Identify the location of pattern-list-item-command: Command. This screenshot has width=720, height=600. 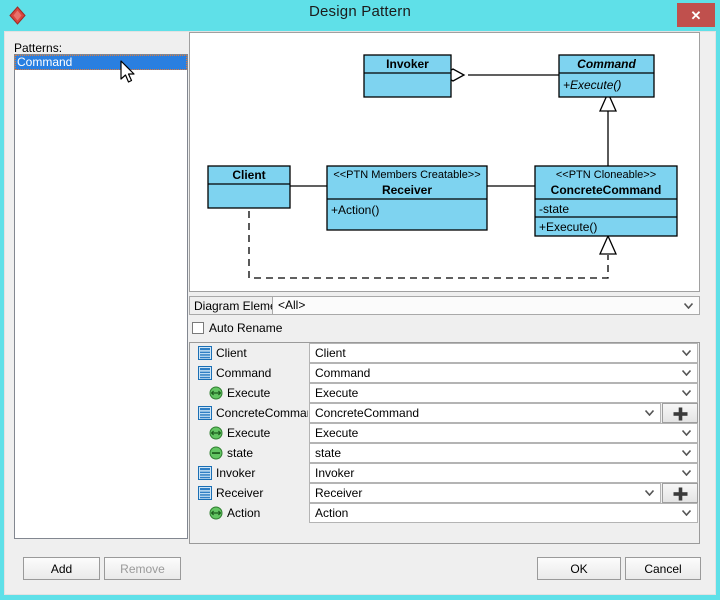
(101, 62).